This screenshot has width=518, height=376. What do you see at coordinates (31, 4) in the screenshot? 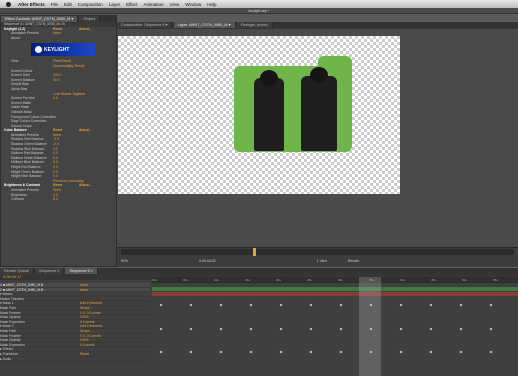
I see `menu-app-name: After Effects` at bounding box center [31, 4].